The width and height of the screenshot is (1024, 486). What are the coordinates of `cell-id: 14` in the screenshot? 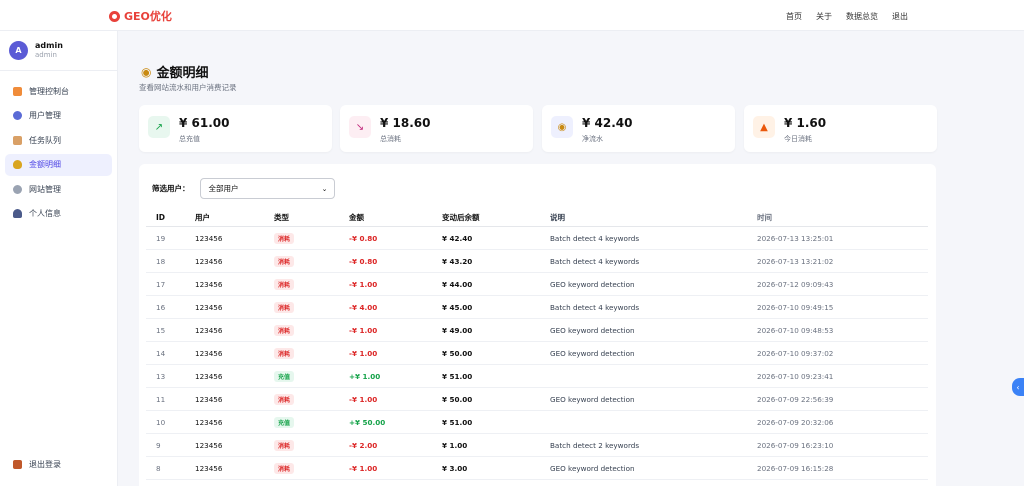 It's located at (161, 353).